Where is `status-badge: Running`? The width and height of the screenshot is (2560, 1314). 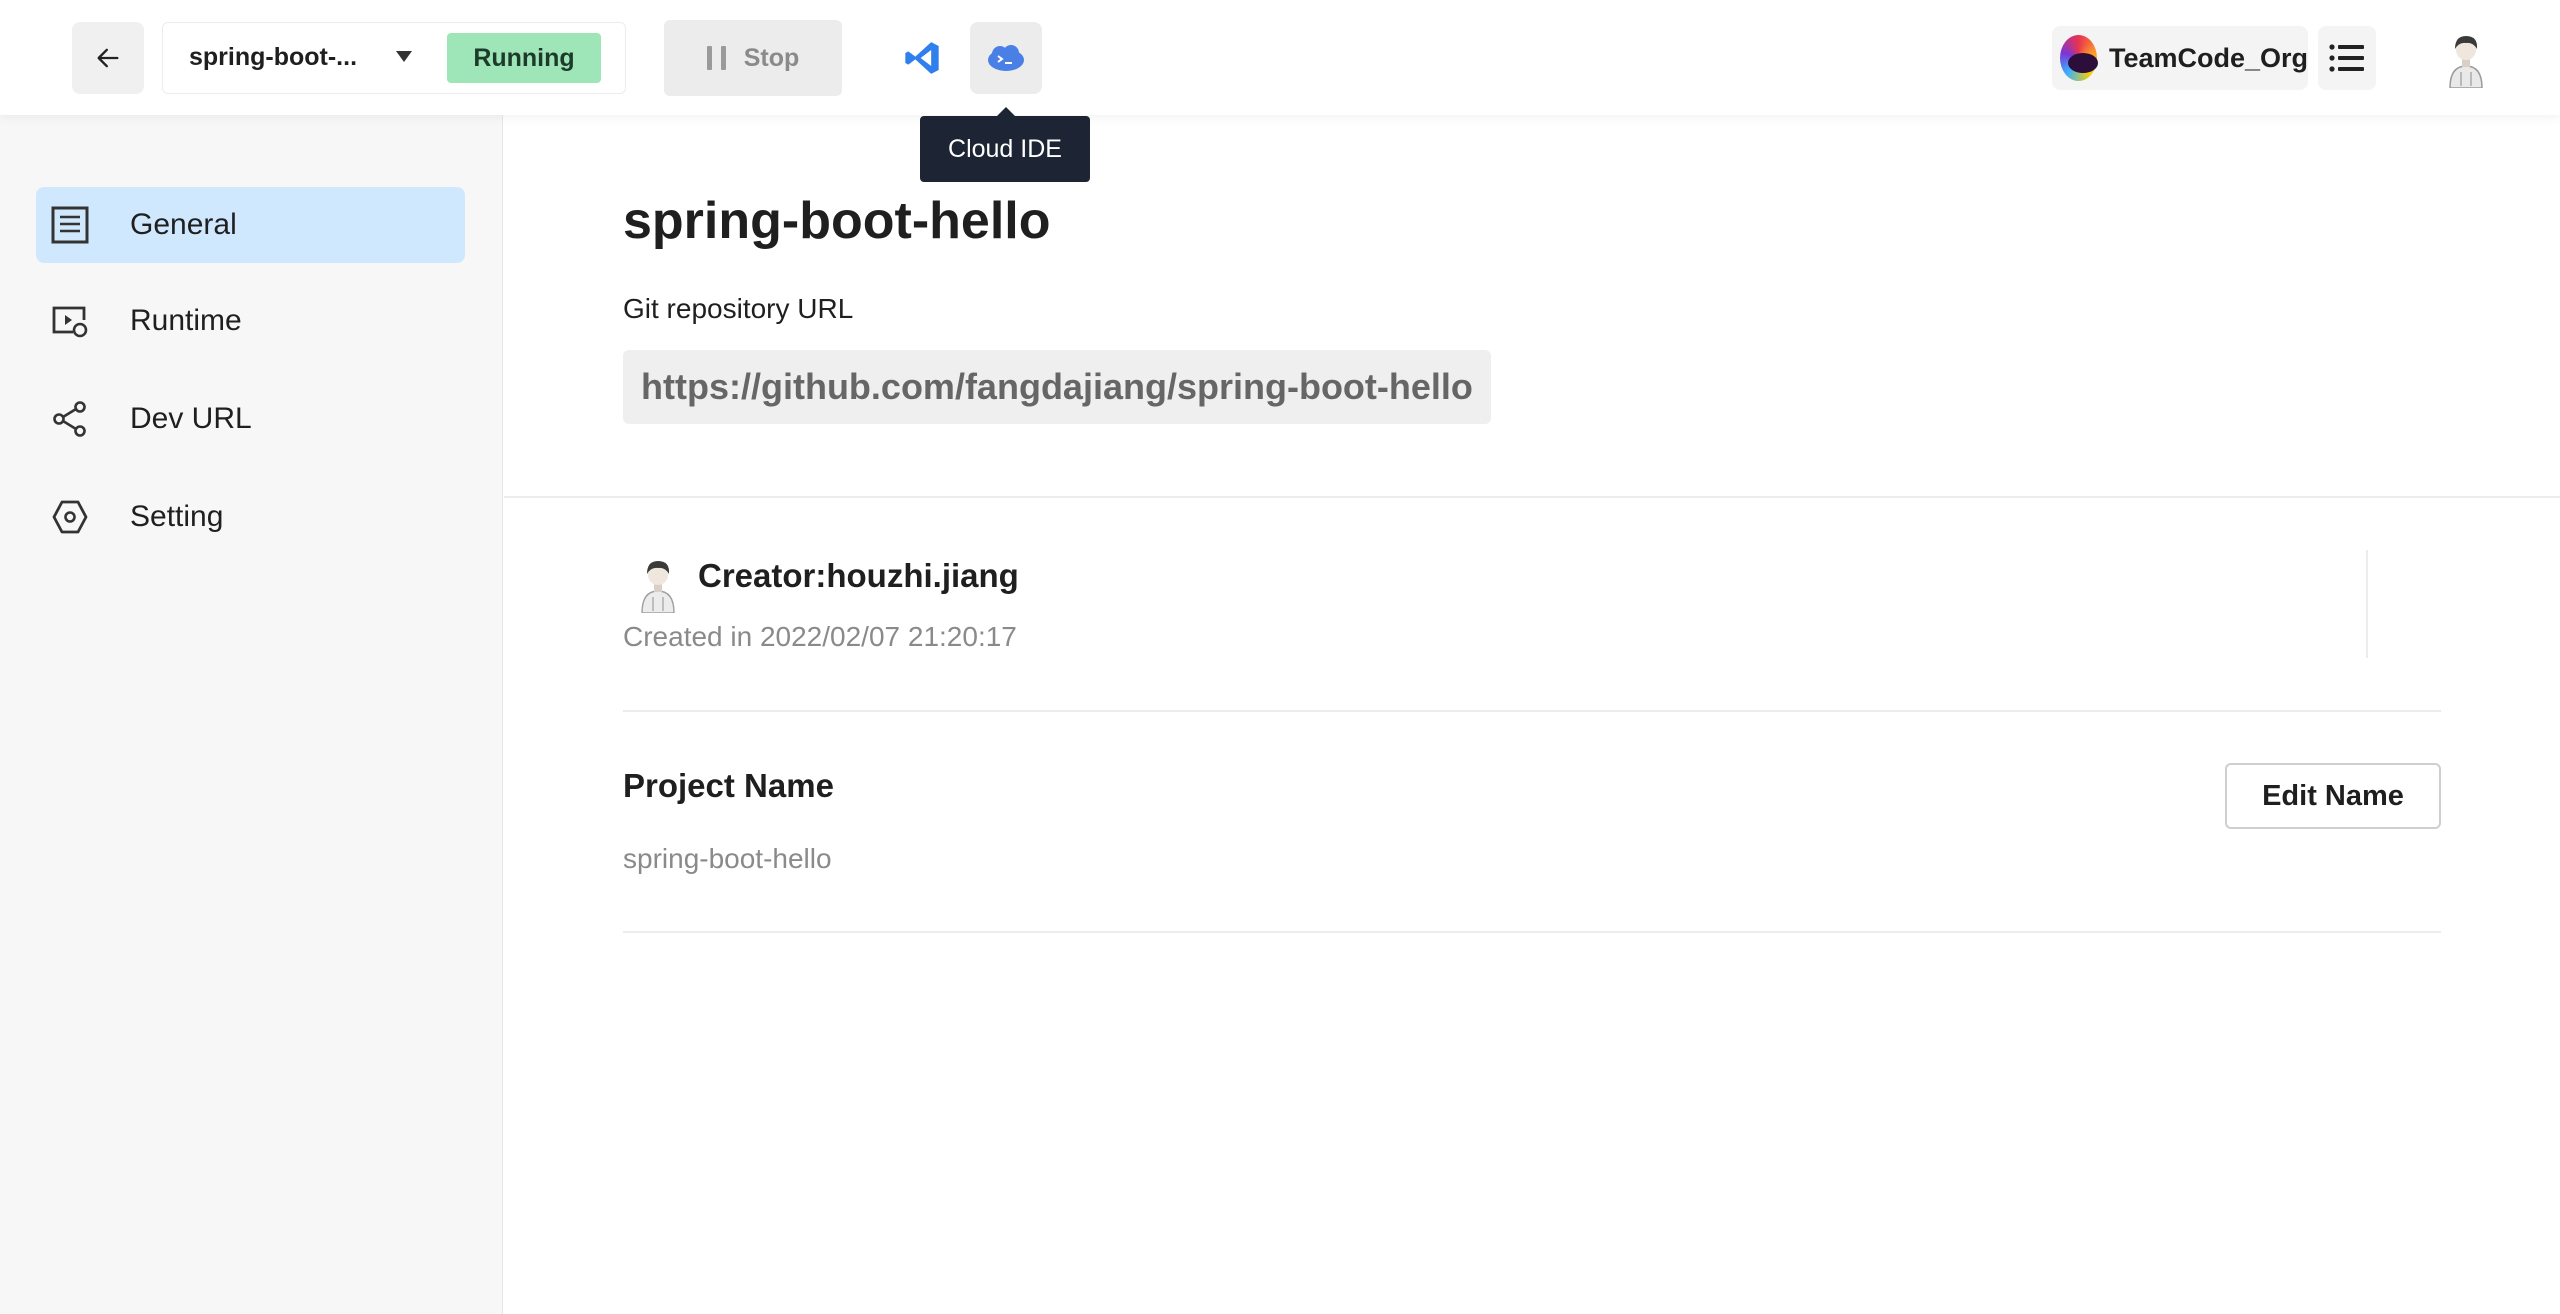
status-badge: Running is located at coordinates (524, 58).